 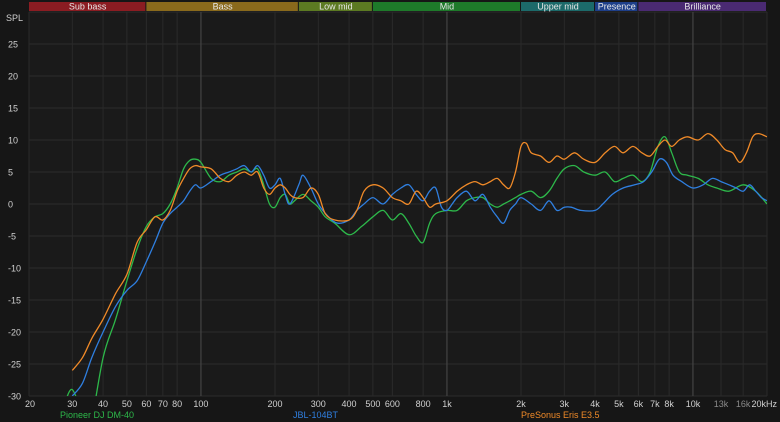 What do you see at coordinates (619, 404) in the screenshot?
I see `x-tick-label: 5k` at bounding box center [619, 404].